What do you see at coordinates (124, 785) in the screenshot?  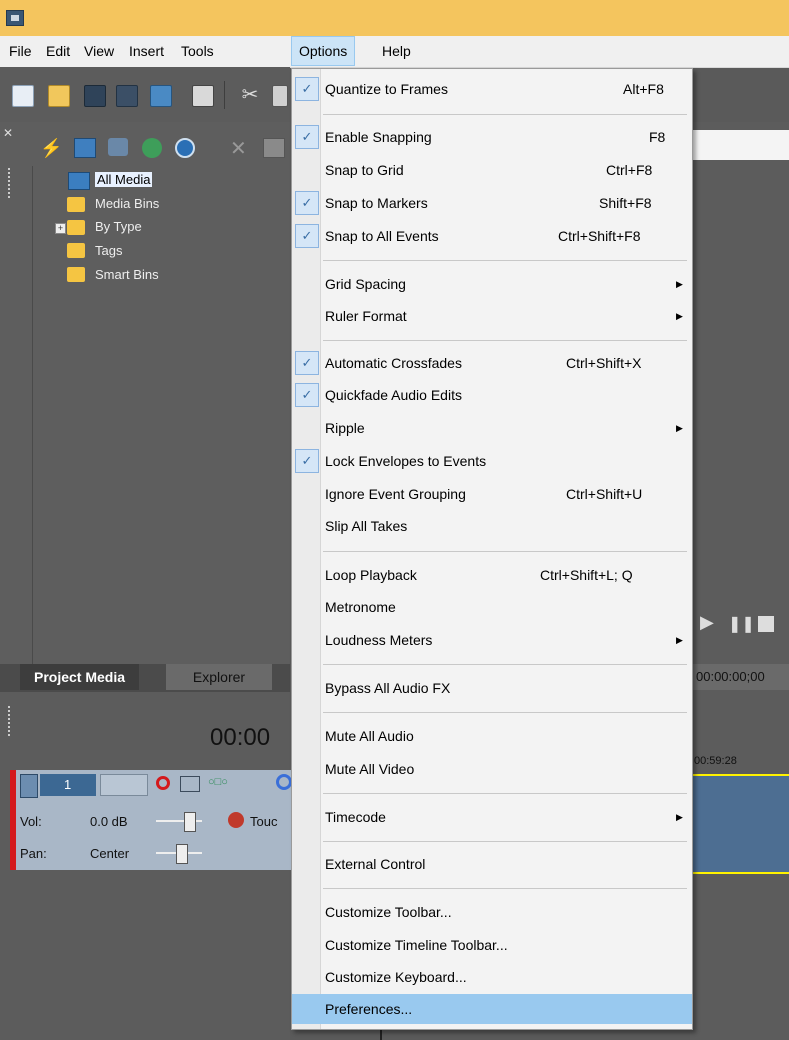 I see `track-name-field` at bounding box center [124, 785].